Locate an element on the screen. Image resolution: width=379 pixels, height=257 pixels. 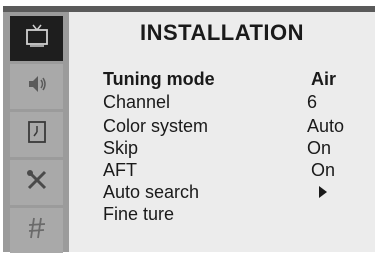
menu-item-aft: AFT On is located at coordinates (238, 170).